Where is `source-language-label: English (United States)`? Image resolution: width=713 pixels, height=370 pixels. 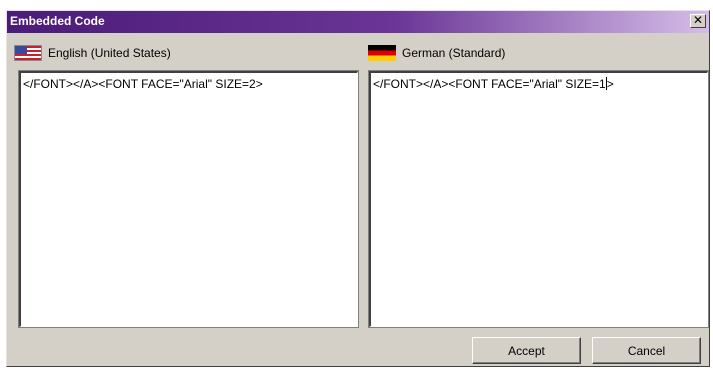 source-language-label: English (United States) is located at coordinates (109, 53).